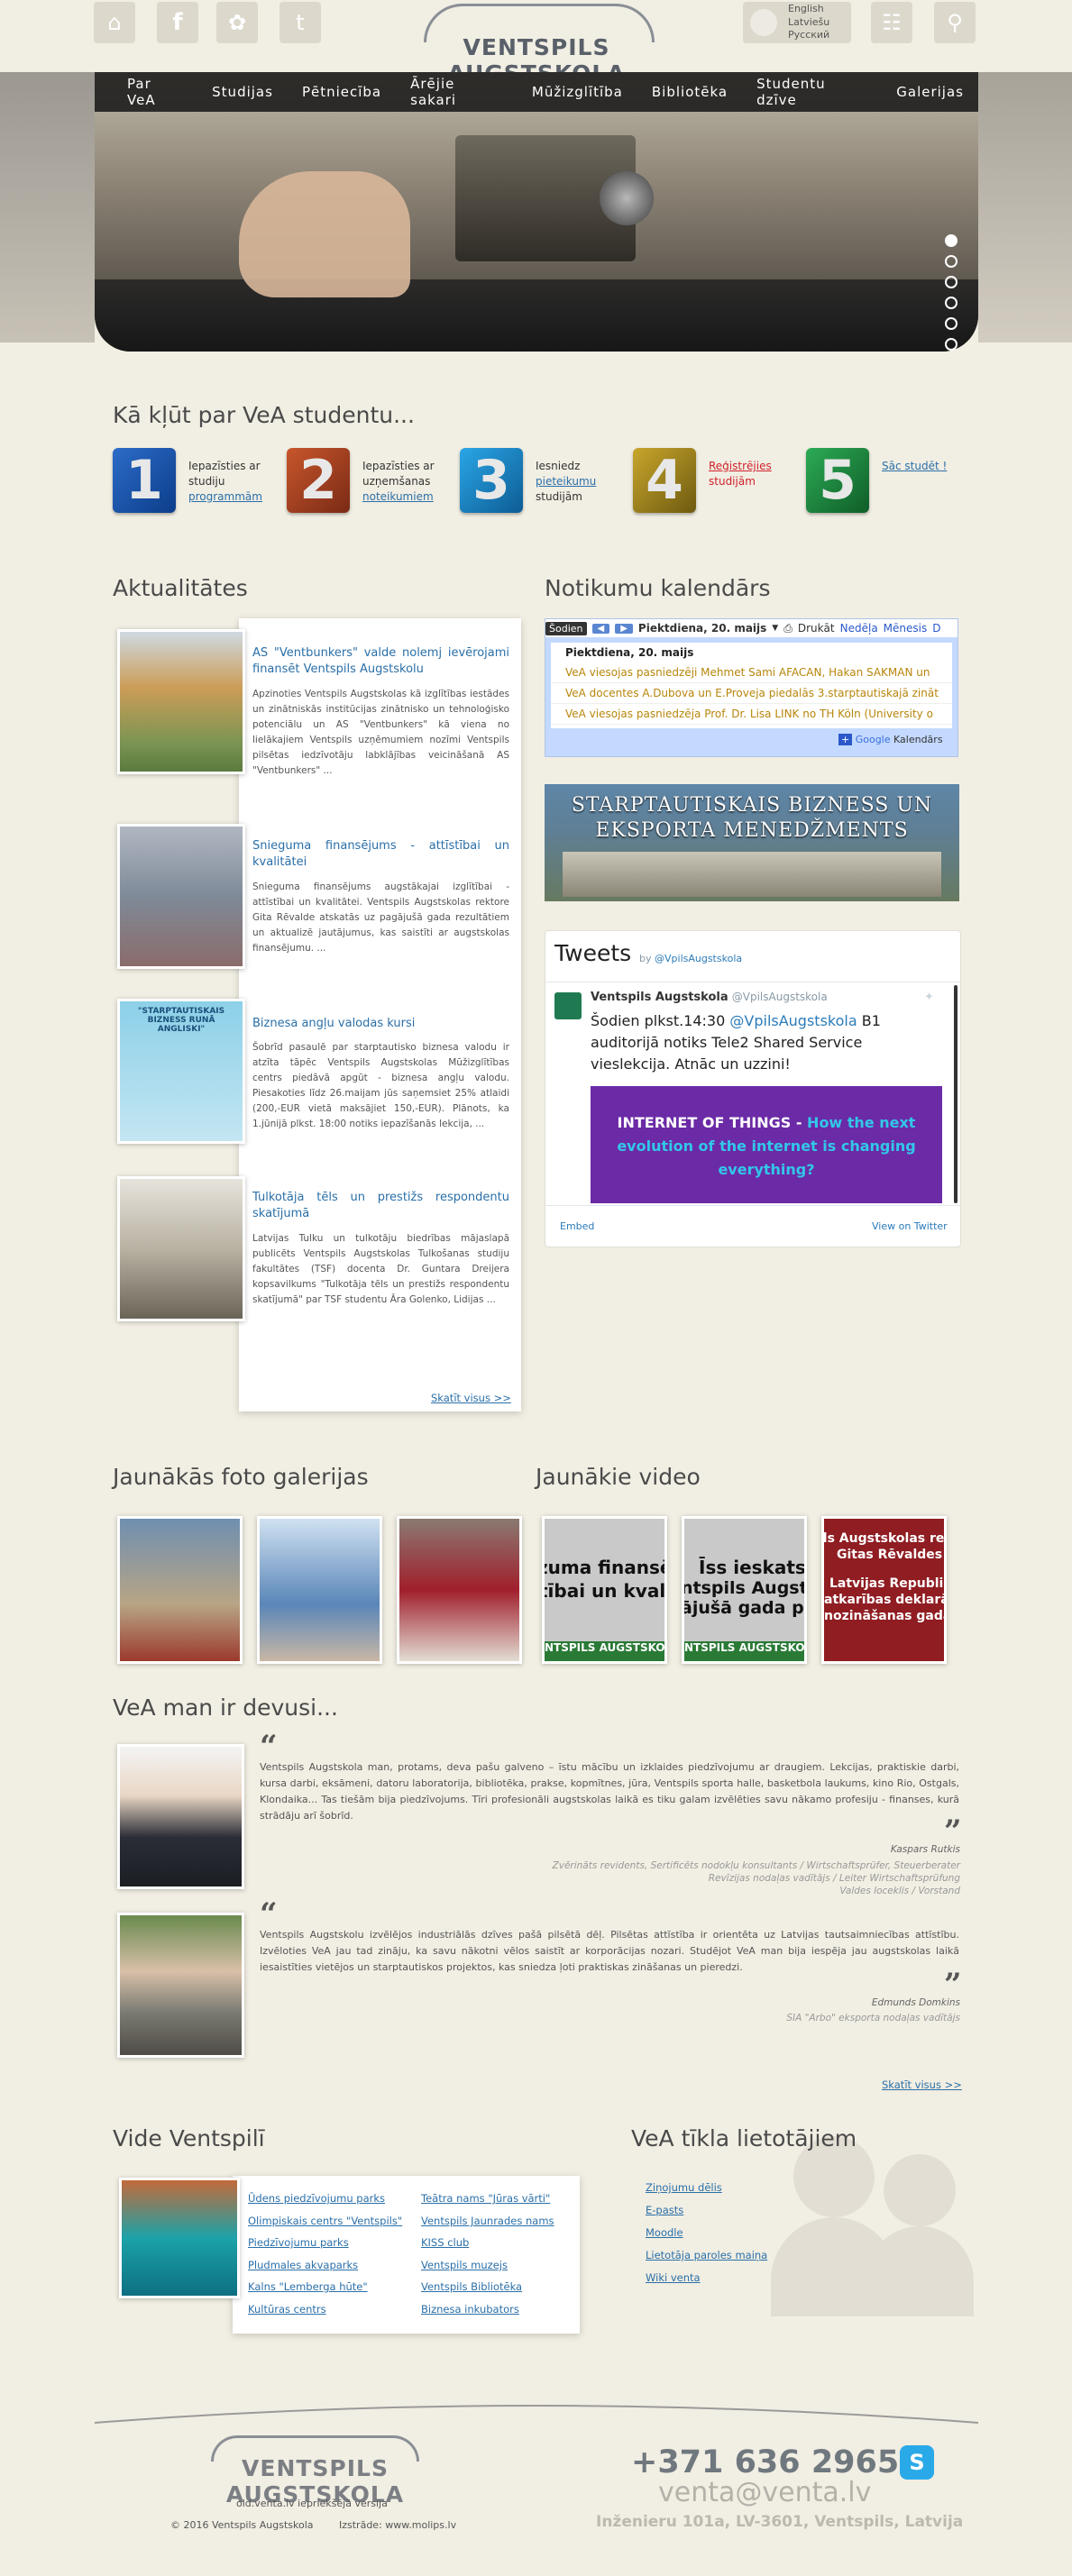 The height and width of the screenshot is (2576, 1072). What do you see at coordinates (664, 2210) in the screenshot?
I see `network-link: E-pasts` at bounding box center [664, 2210].